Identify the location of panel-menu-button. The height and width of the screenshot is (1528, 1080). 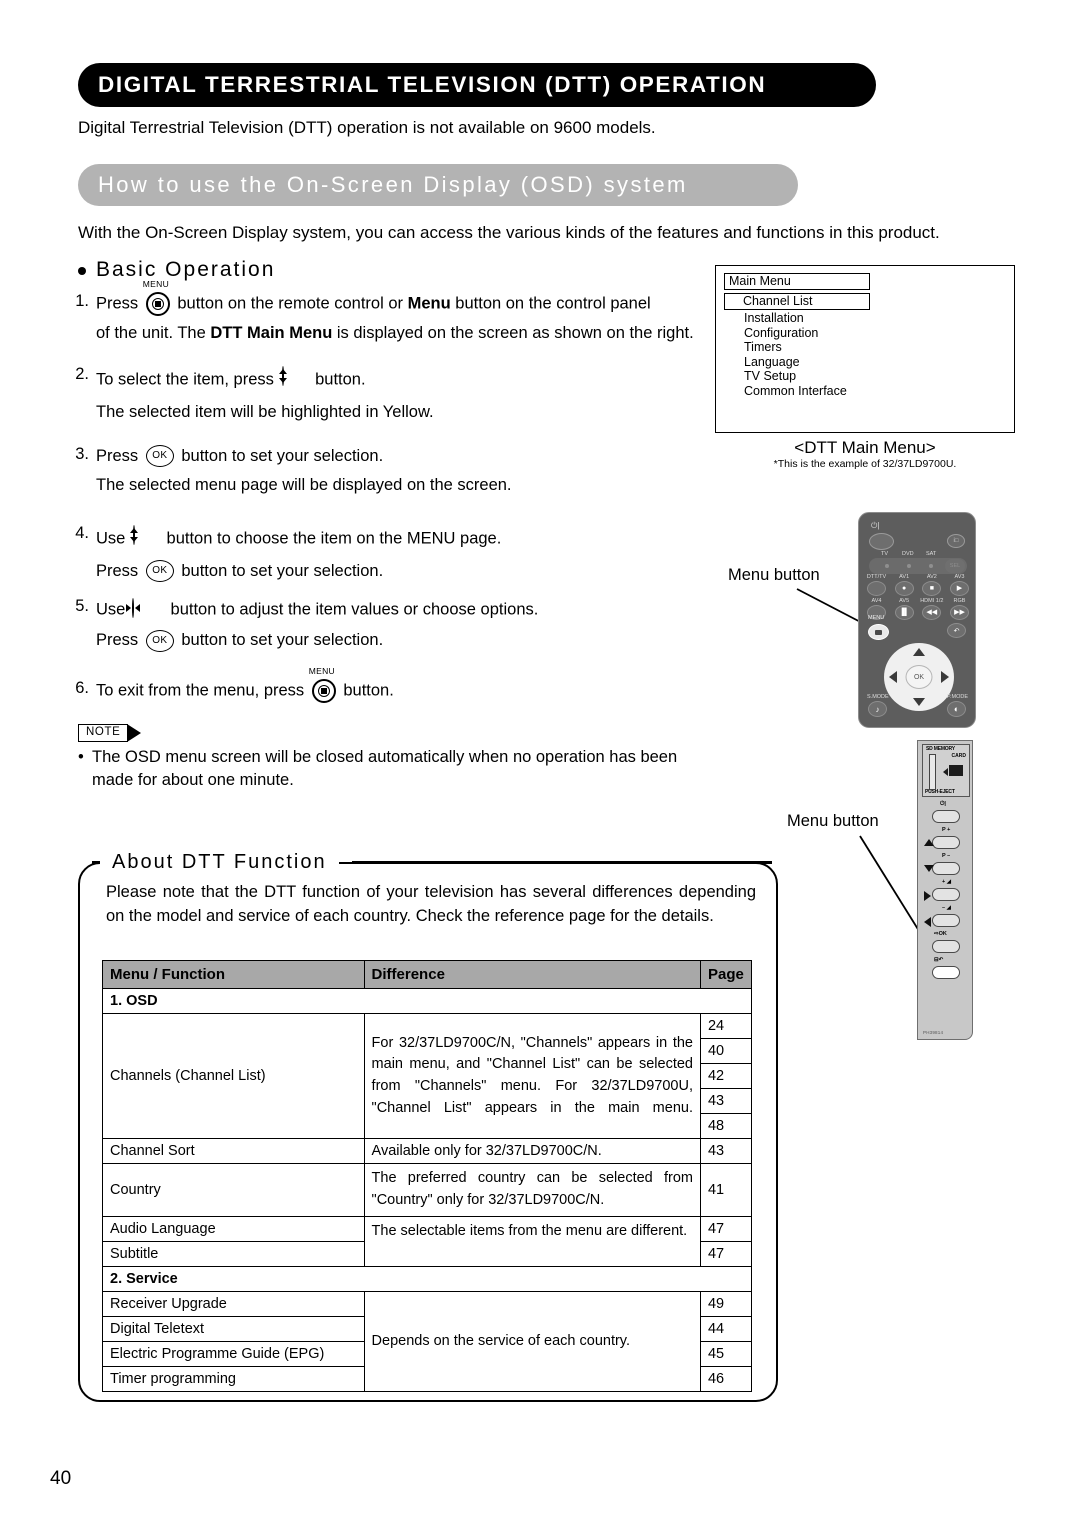
(946, 972).